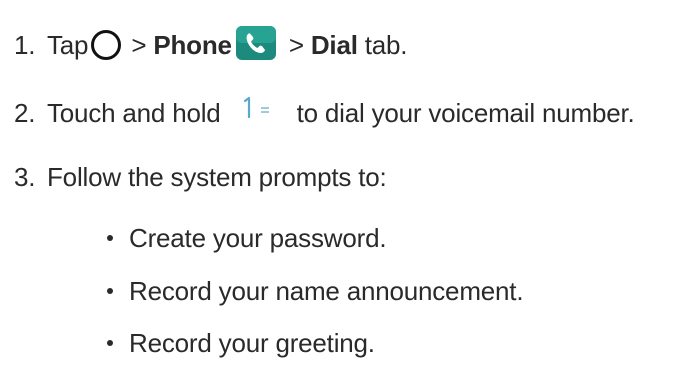 The height and width of the screenshot is (371, 696). Describe the element at coordinates (25, 112) in the screenshot. I see `step-number: 2.` at that location.